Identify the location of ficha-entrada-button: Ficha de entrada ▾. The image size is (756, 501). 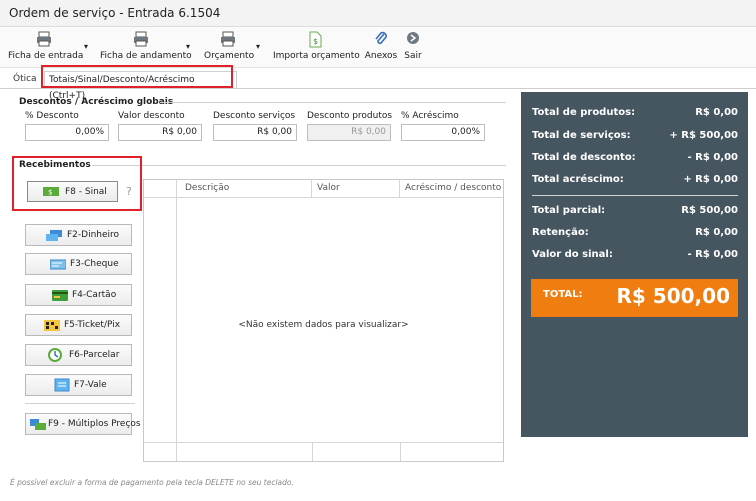
(48, 47).